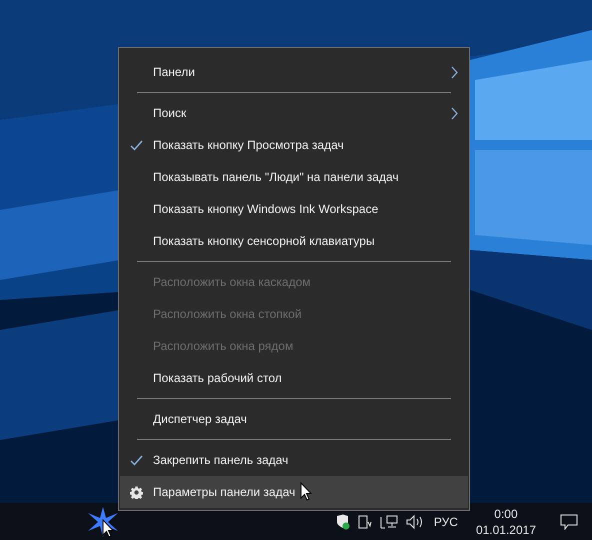  What do you see at coordinates (294, 460) in the screenshot?
I see `menu-item: Закрепить панель задач` at bounding box center [294, 460].